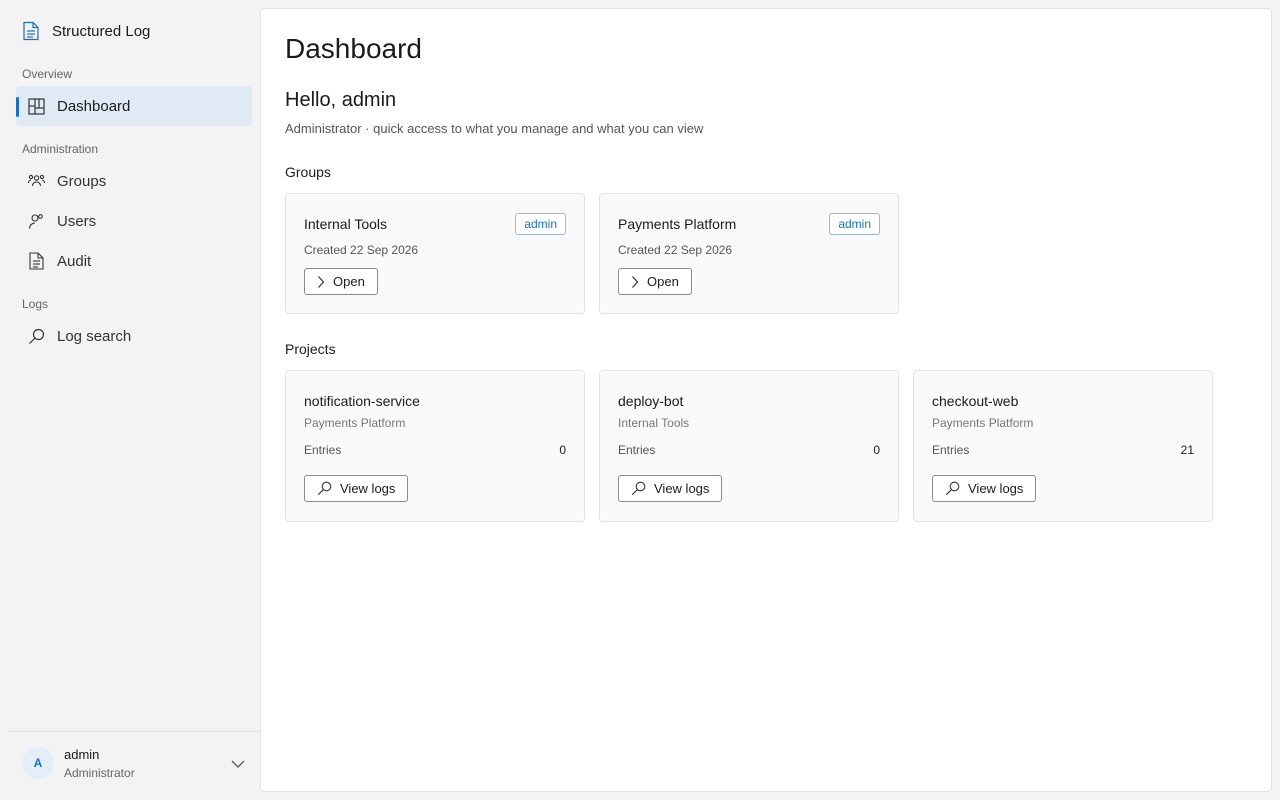 This screenshot has width=1280, height=800. I want to click on app-title: Structured Log, so click(101, 31).